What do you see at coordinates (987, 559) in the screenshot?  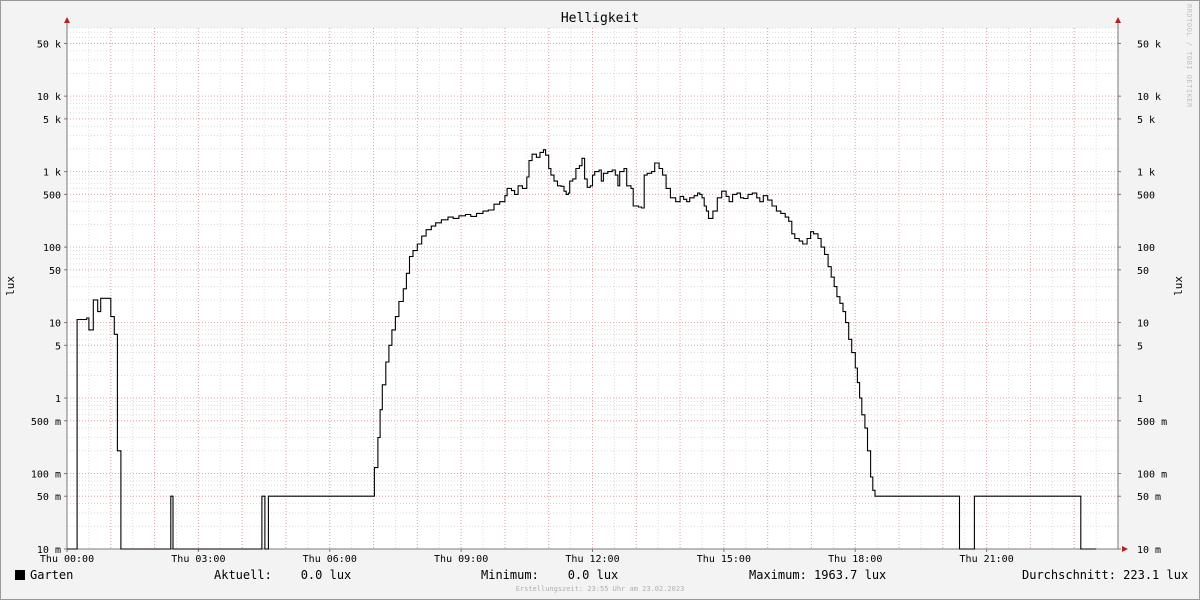 I see `x-tick-label: Thu 21:00` at bounding box center [987, 559].